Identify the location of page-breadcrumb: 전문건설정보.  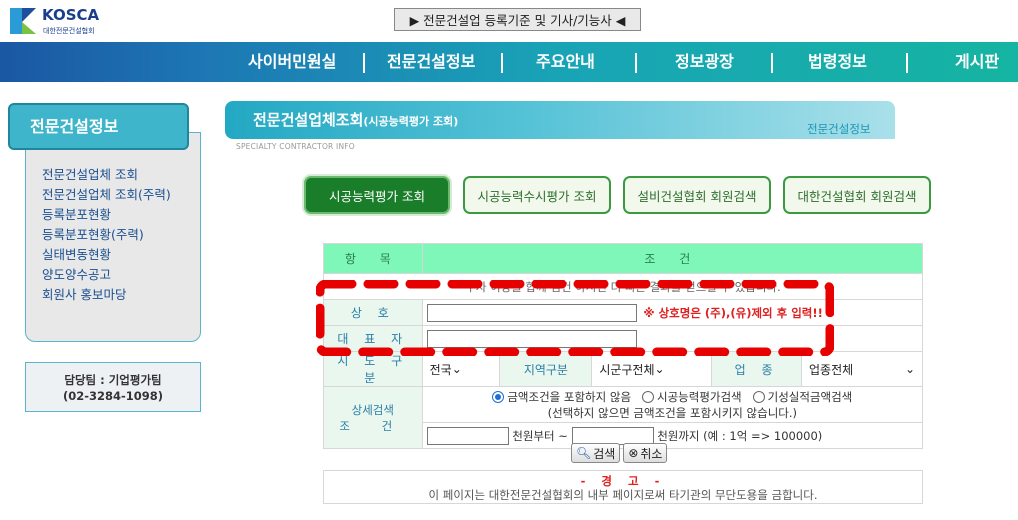
(839, 129).